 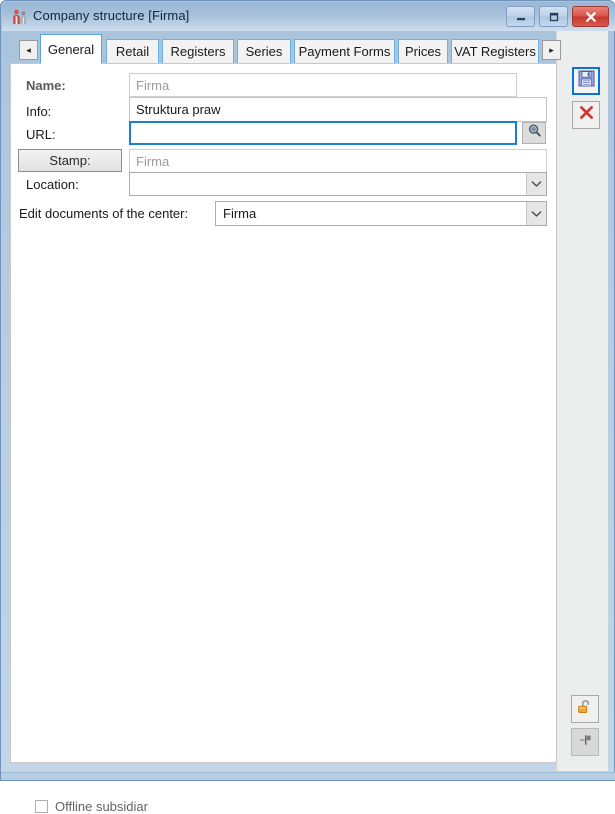 I want to click on stamp-input: Firma, so click(x=338, y=161).